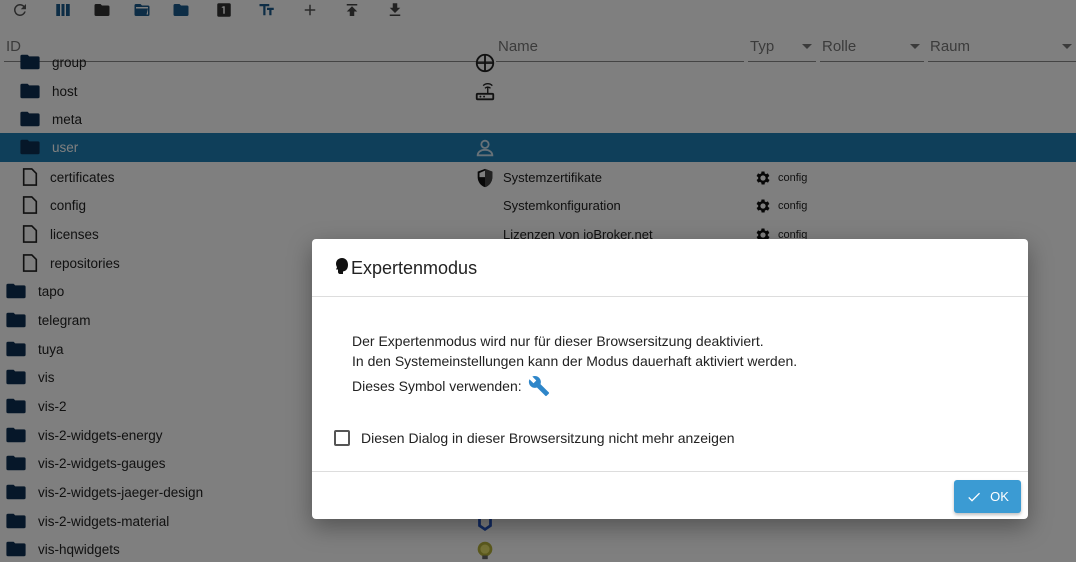 The image size is (1076, 562). Describe the element at coordinates (987, 496) in the screenshot. I see `ok-button: OK` at that location.